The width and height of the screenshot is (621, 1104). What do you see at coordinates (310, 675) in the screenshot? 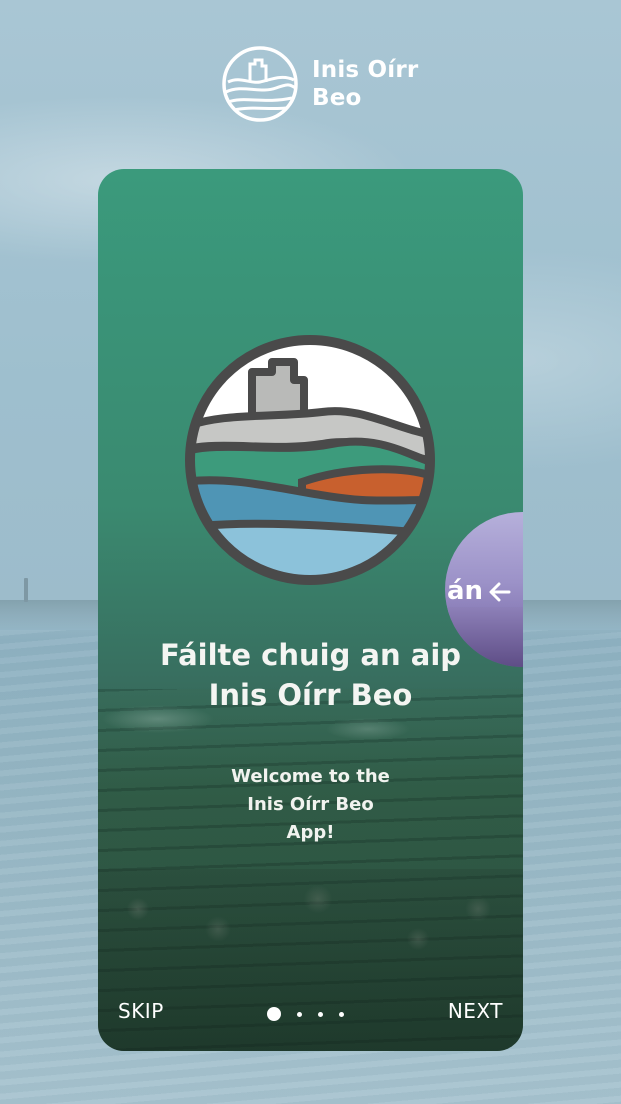
I see `slide-title: Fáilte chuig an aip Inis Oírr Beo` at bounding box center [310, 675].